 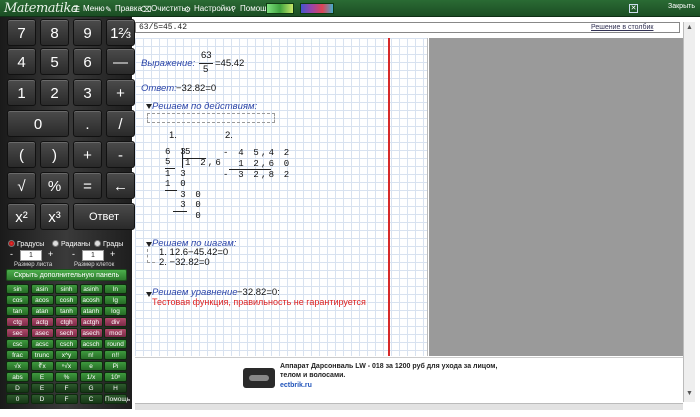 What do you see at coordinates (66, 333) in the screenshot?
I see `function-key: sech` at bounding box center [66, 333].